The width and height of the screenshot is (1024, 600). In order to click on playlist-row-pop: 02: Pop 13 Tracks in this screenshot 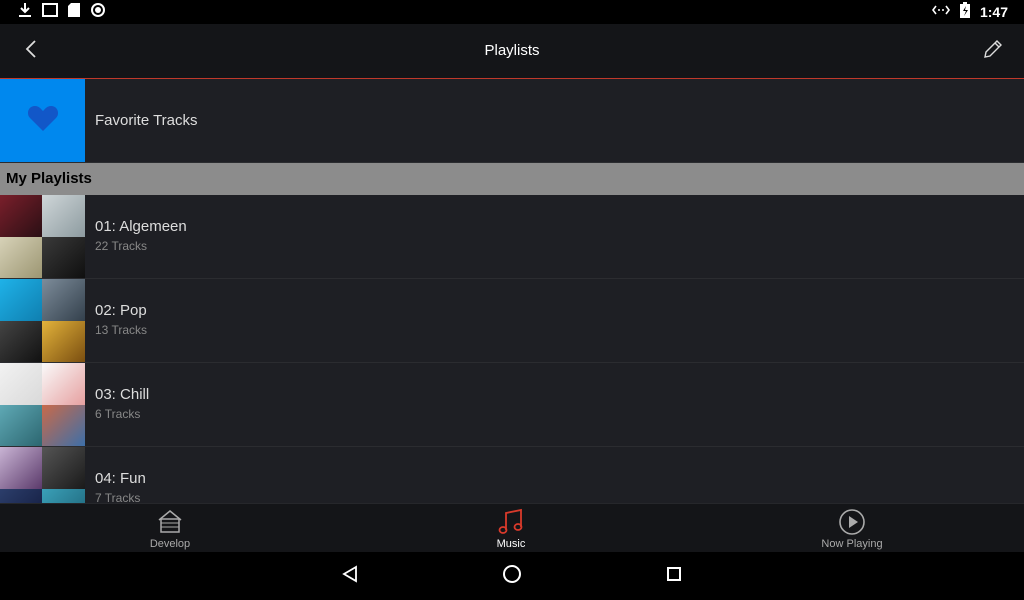, I will do `click(512, 321)`.